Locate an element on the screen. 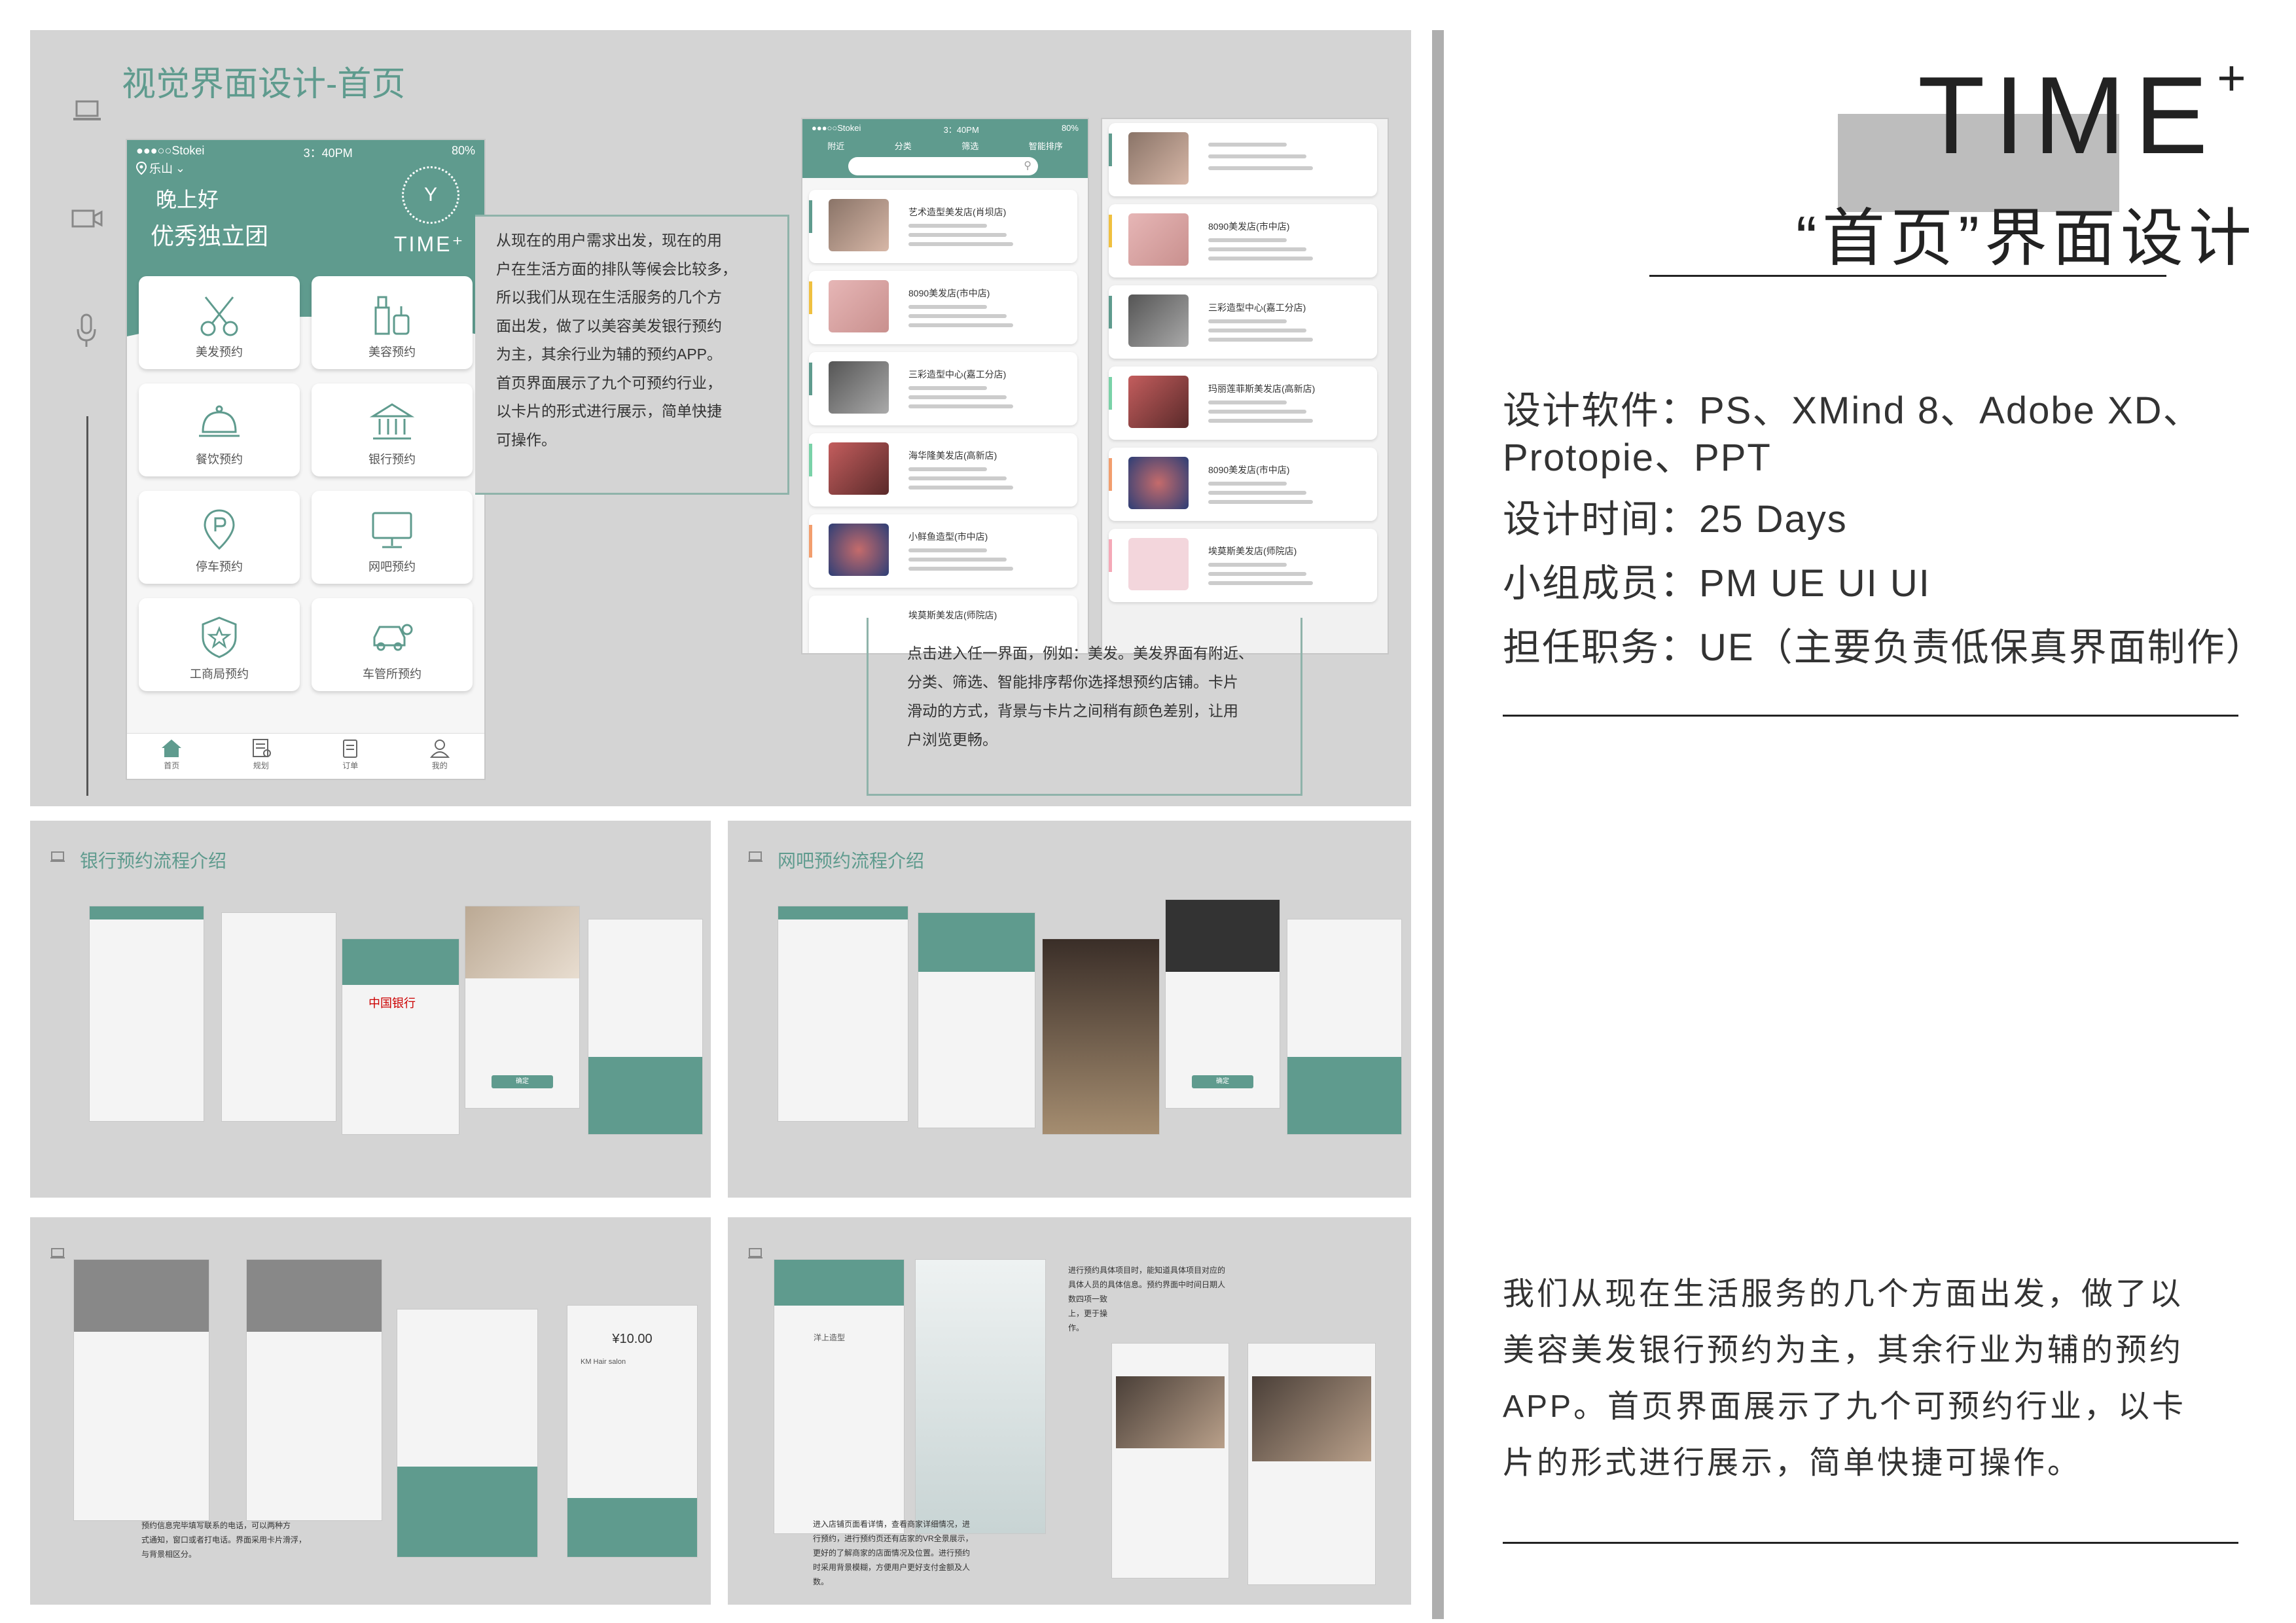 Image resolution: width=2296 pixels, height=1623 pixels. info-rule is located at coordinates (1870, 716).